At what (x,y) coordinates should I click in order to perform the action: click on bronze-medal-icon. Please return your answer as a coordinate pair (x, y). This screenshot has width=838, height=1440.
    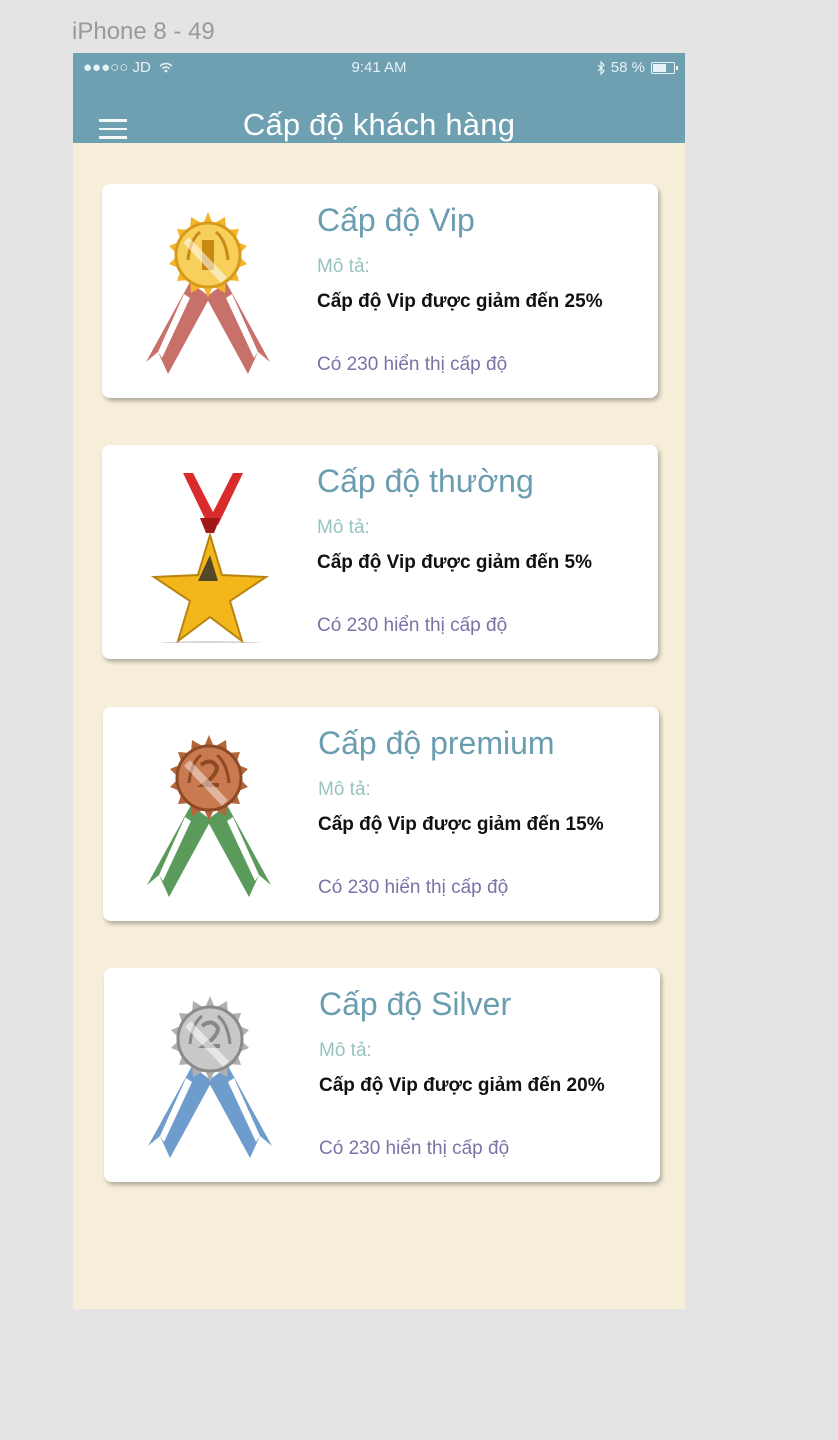
    Looking at the image, I should click on (209, 816).